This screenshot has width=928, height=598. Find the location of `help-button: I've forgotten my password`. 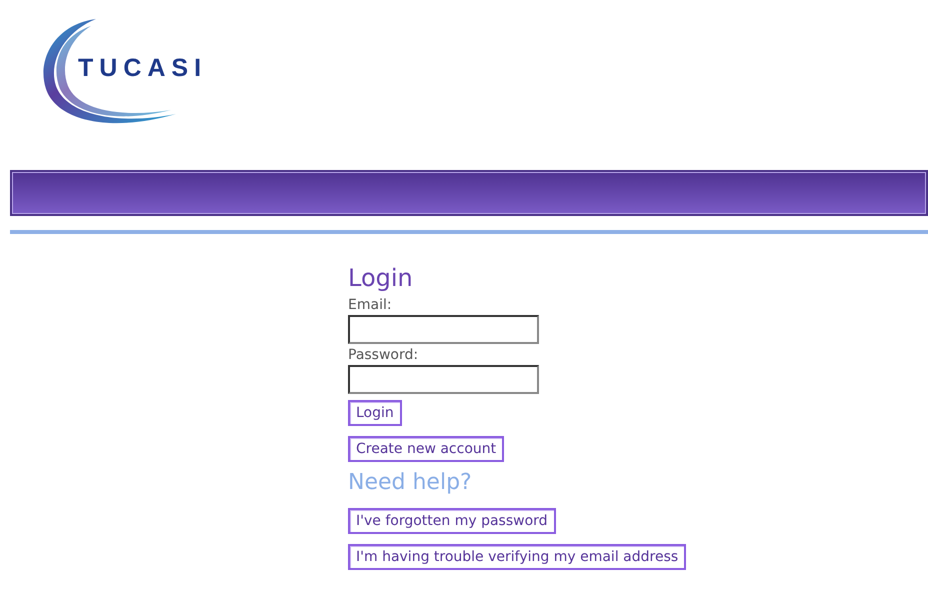

help-button: I've forgotten my password is located at coordinates (452, 521).